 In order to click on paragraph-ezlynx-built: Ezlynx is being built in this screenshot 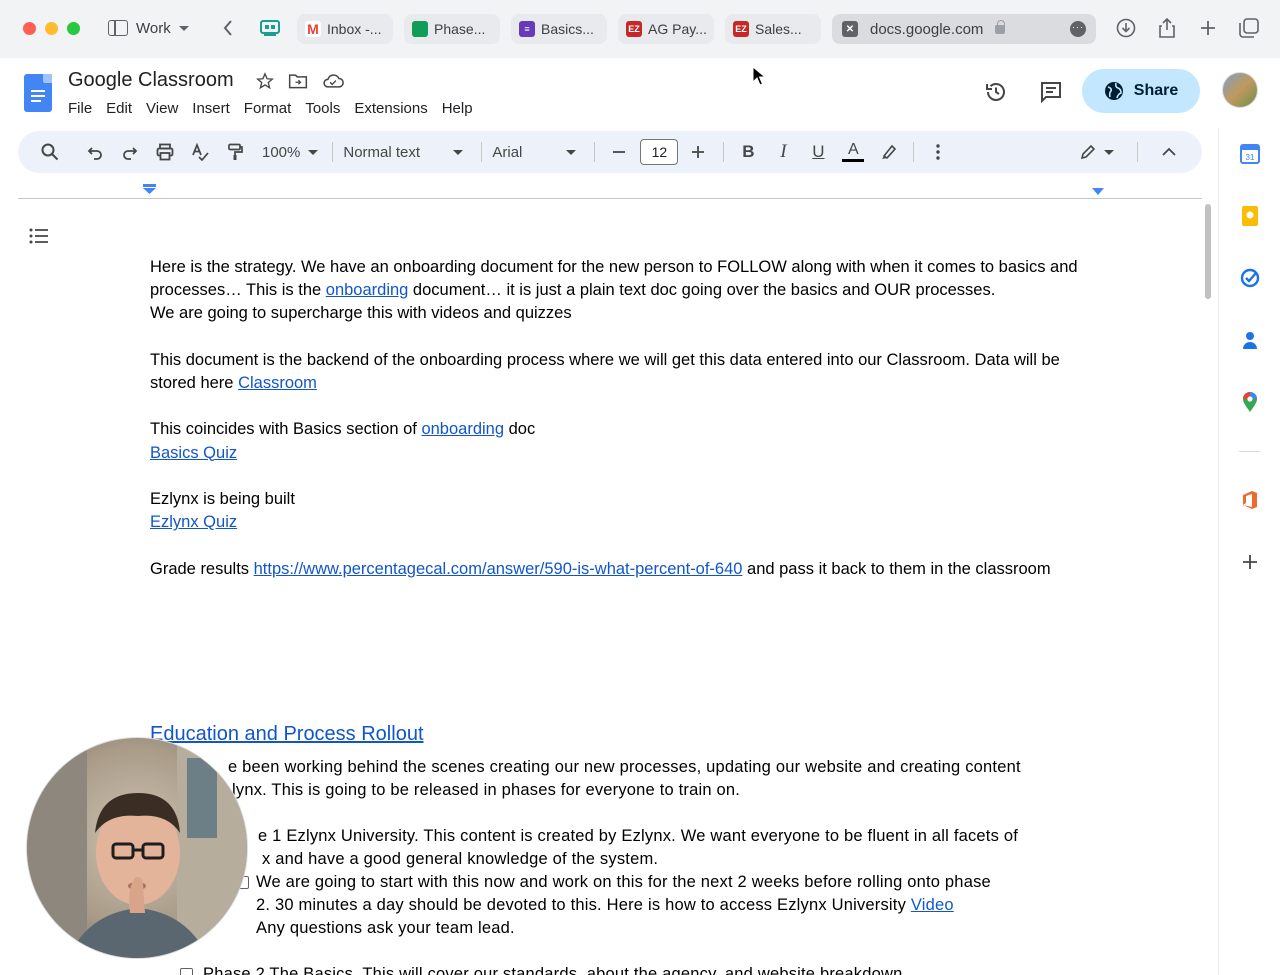, I will do `click(222, 498)`.